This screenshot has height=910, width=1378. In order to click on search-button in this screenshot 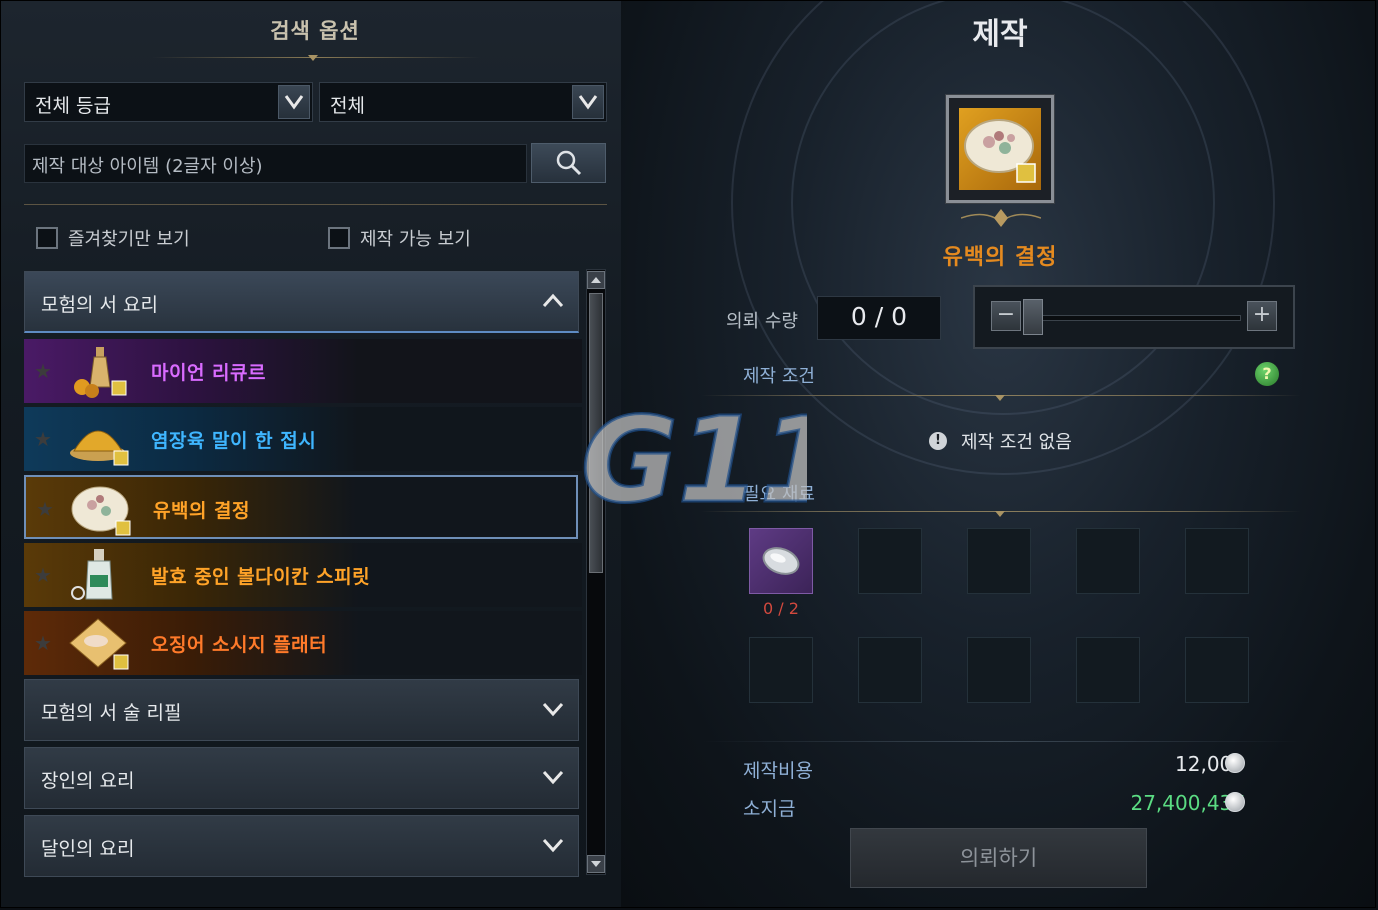, I will do `click(568, 163)`.